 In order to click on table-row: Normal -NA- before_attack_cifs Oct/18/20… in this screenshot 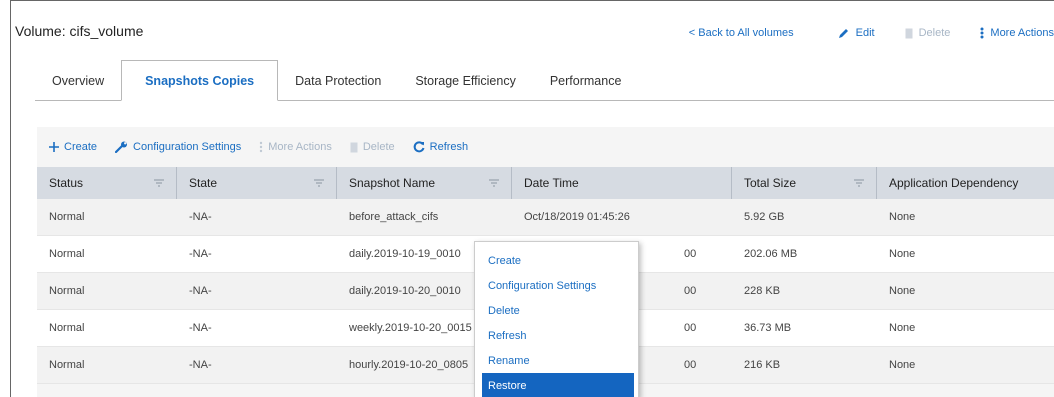, I will do `click(545, 217)`.